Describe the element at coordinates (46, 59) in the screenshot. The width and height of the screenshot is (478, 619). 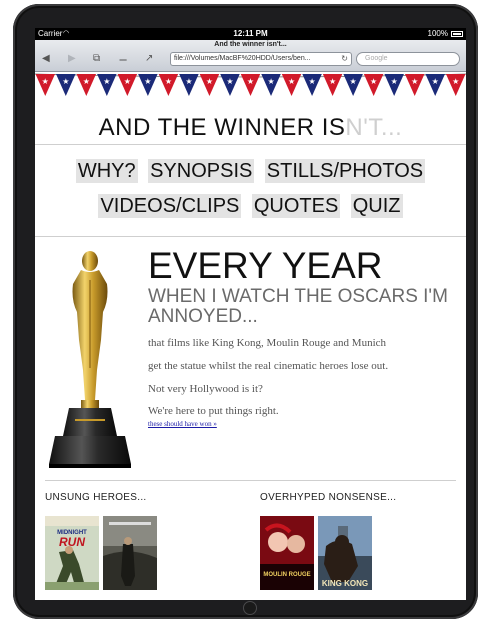
I see `back-icon: ◀` at that location.